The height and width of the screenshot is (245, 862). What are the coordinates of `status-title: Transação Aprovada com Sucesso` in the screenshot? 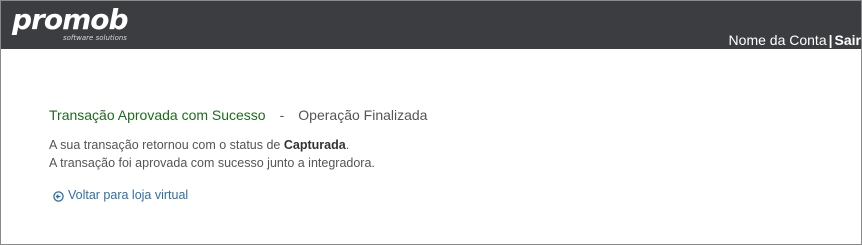 It's located at (157, 115).